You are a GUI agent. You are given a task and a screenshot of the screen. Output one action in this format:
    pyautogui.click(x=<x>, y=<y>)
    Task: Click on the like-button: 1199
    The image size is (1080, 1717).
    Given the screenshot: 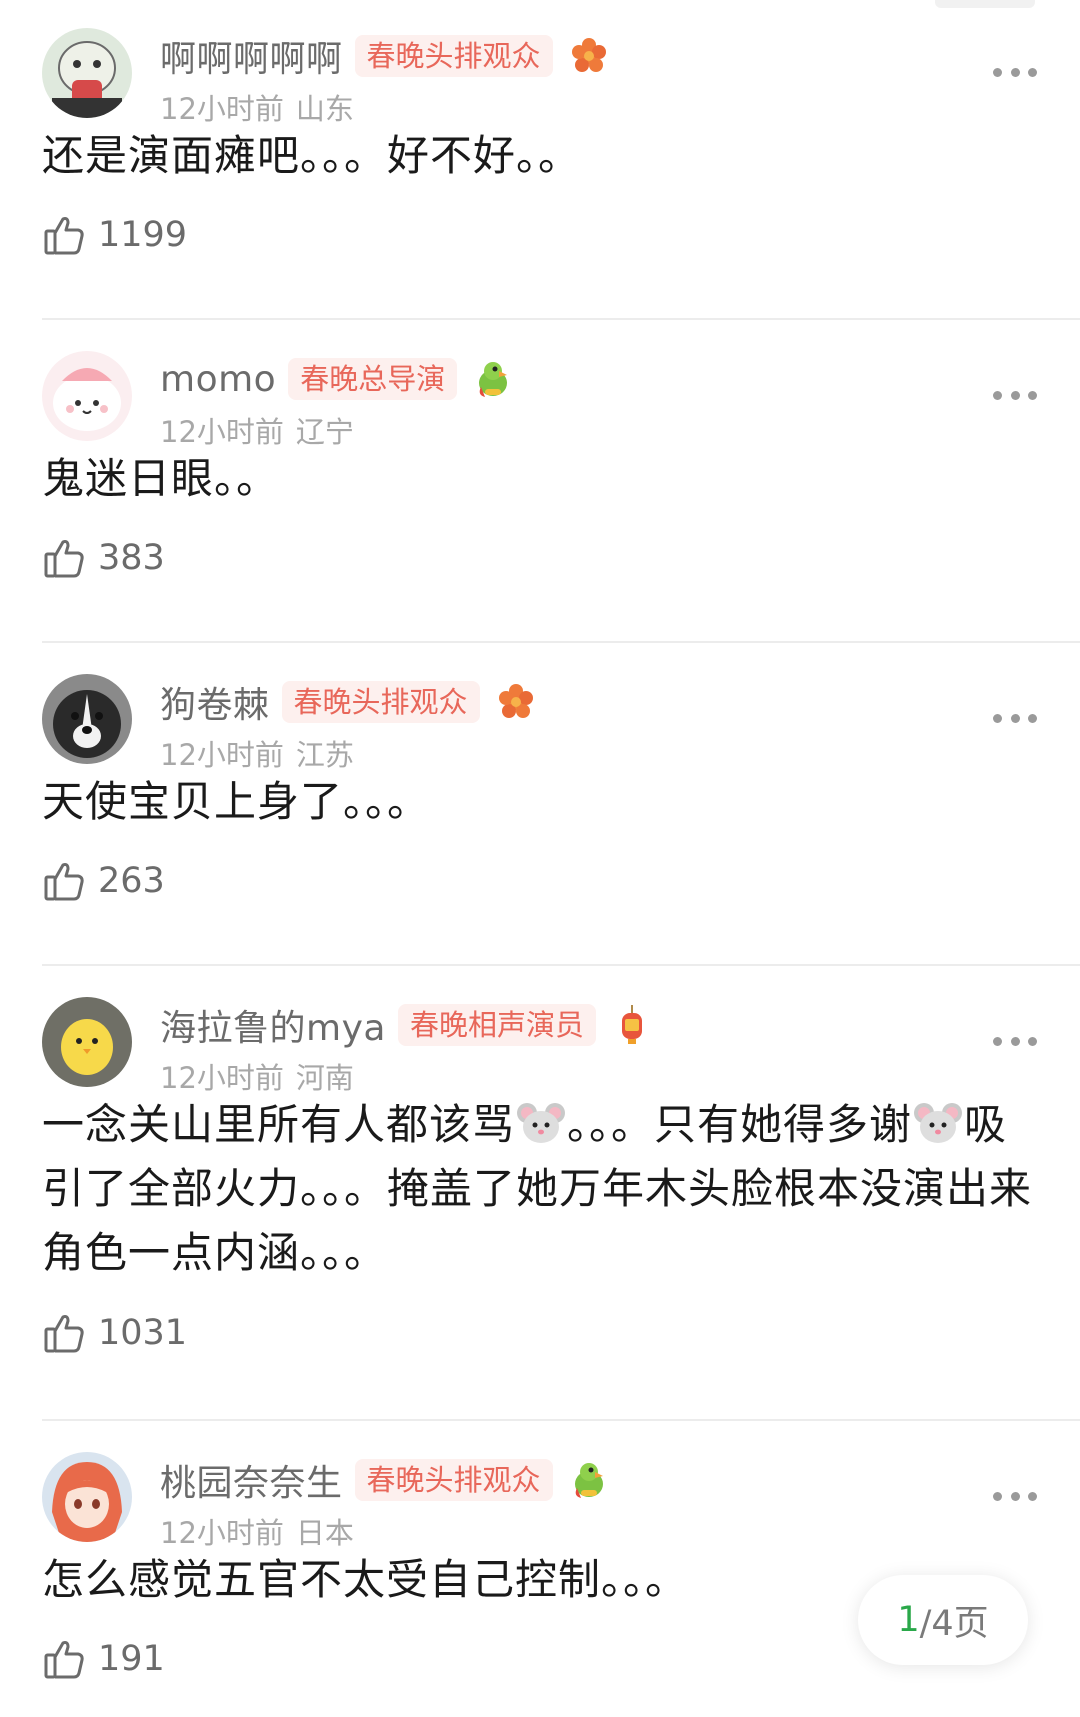 What is the action you would take?
    pyautogui.click(x=114, y=235)
    